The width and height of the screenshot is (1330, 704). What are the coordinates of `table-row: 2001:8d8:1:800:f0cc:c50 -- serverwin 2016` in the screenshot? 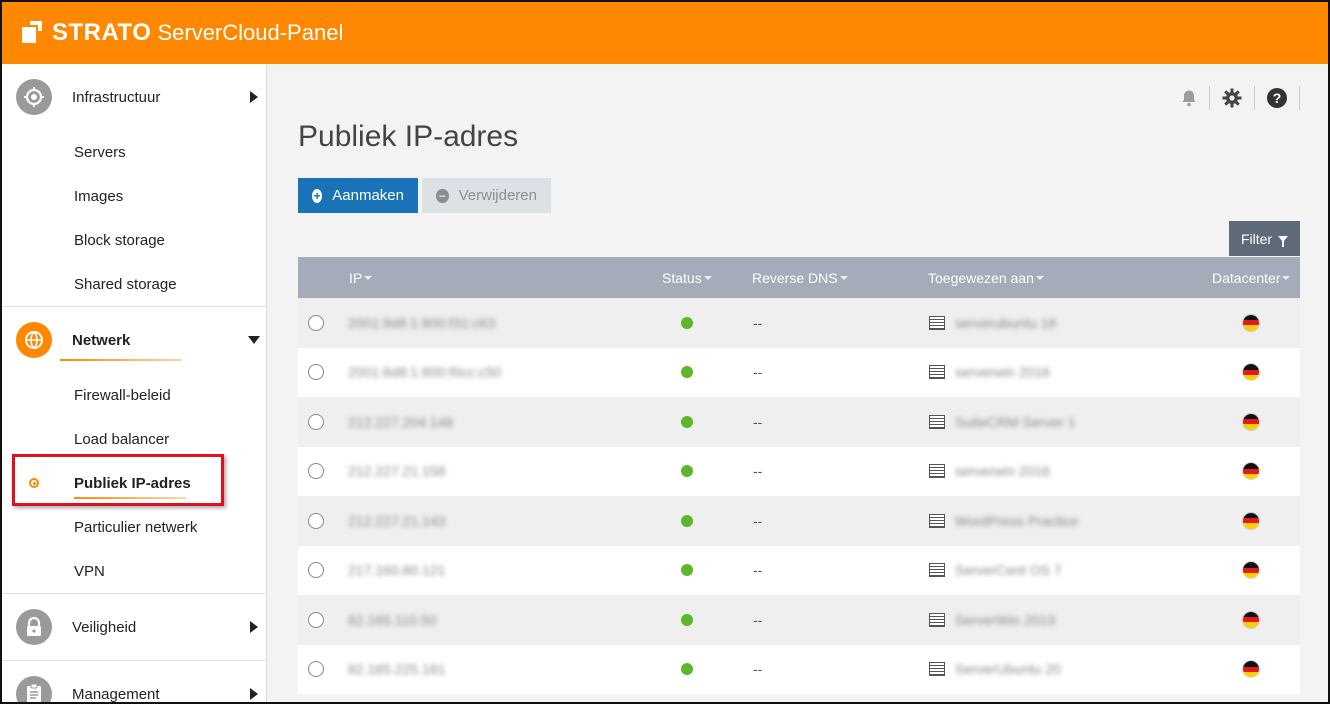 It's located at (799, 372).